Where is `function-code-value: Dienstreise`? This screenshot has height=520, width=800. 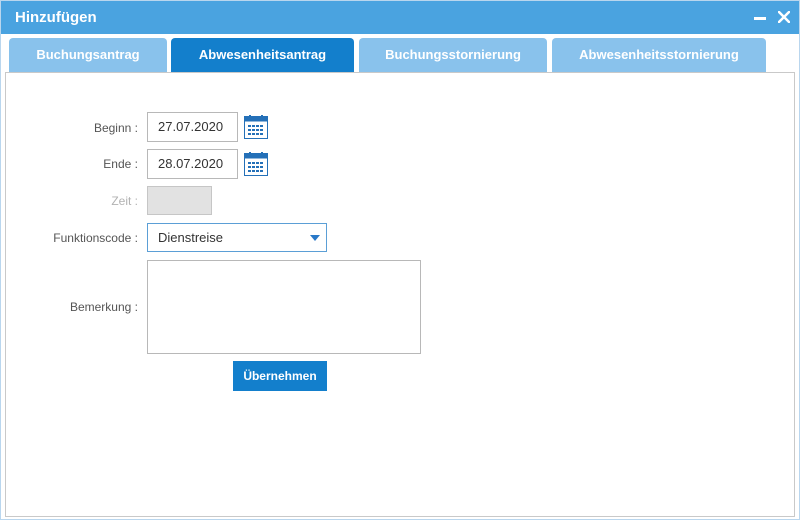 function-code-value: Dienstreise is located at coordinates (191, 237).